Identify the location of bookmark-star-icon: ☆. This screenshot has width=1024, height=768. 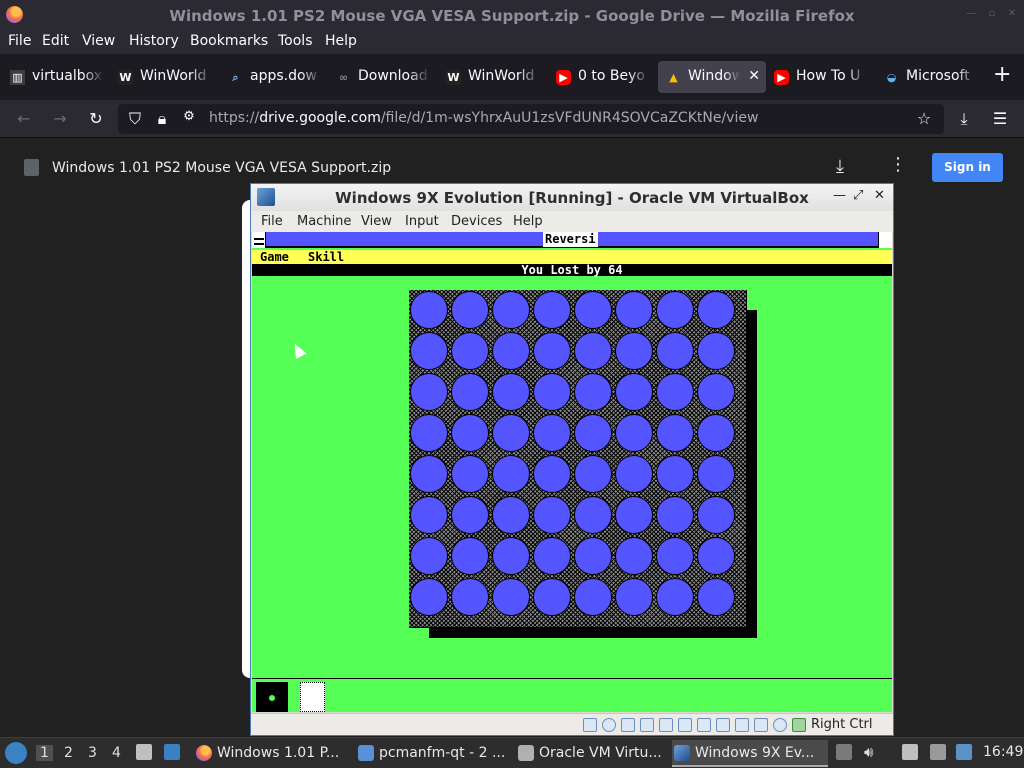
(924, 118).